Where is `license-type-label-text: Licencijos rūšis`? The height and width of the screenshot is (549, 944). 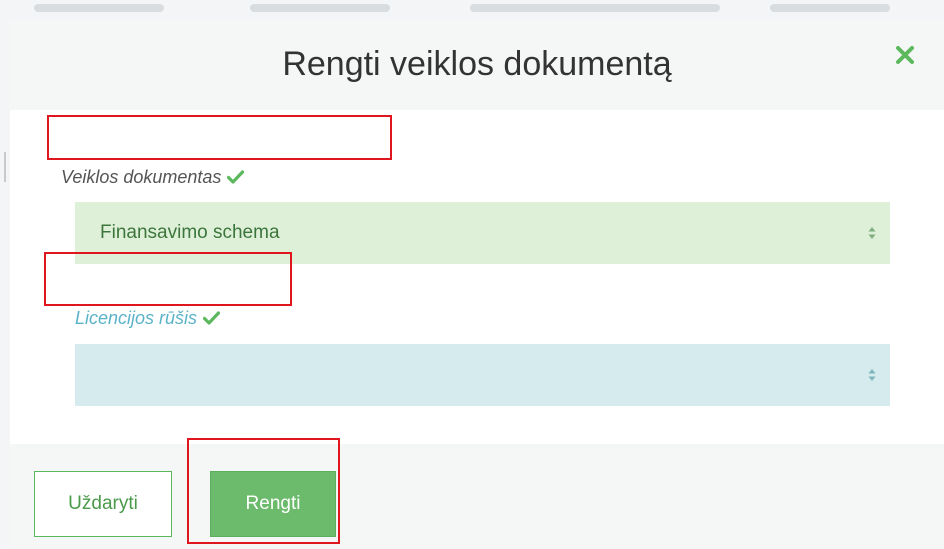
license-type-label-text: Licencijos rūšis is located at coordinates (136, 318).